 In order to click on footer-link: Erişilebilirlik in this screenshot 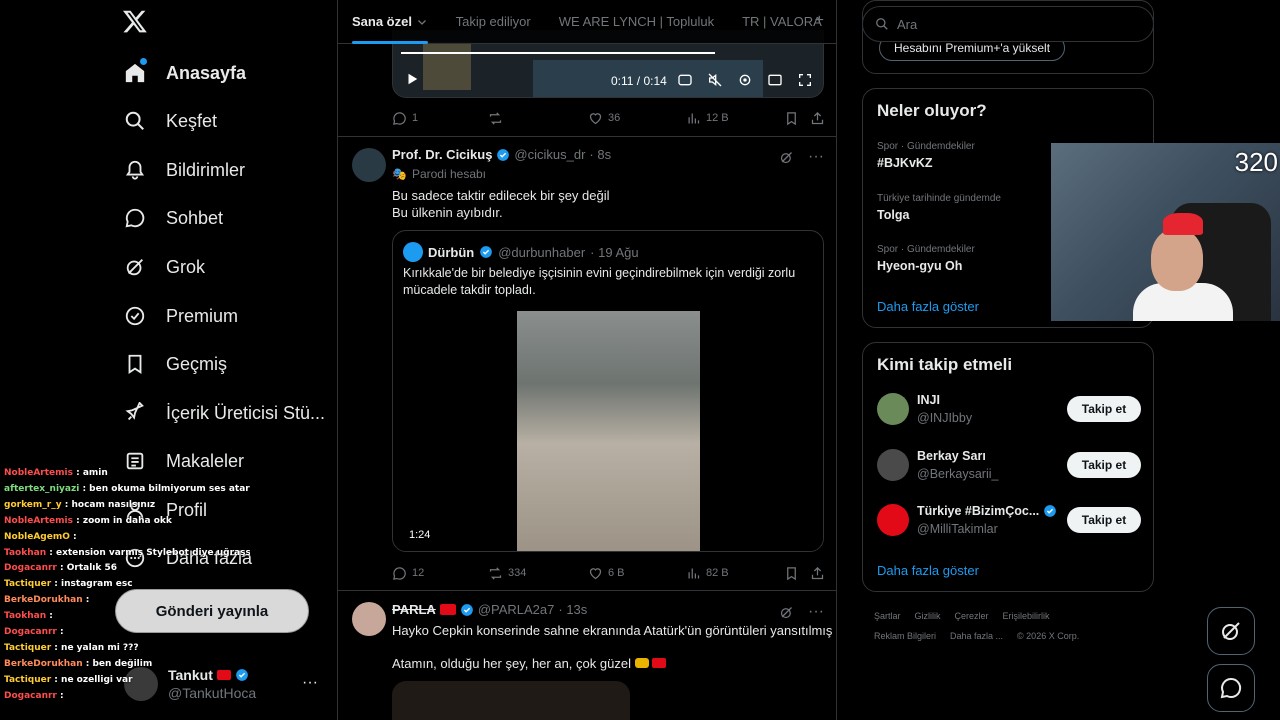, I will do `click(1026, 616)`.